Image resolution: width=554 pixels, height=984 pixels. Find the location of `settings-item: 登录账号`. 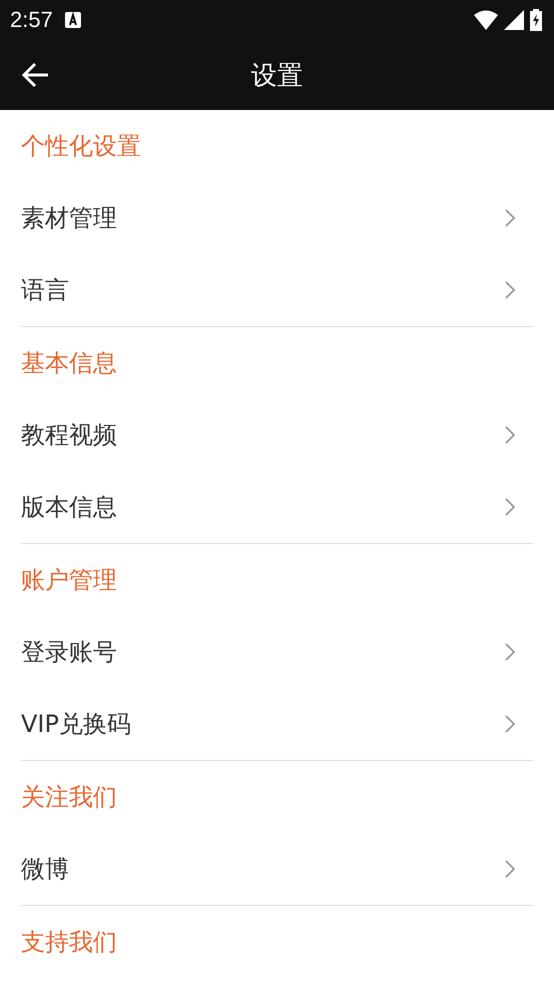

settings-item: 登录账号 is located at coordinates (277, 652).